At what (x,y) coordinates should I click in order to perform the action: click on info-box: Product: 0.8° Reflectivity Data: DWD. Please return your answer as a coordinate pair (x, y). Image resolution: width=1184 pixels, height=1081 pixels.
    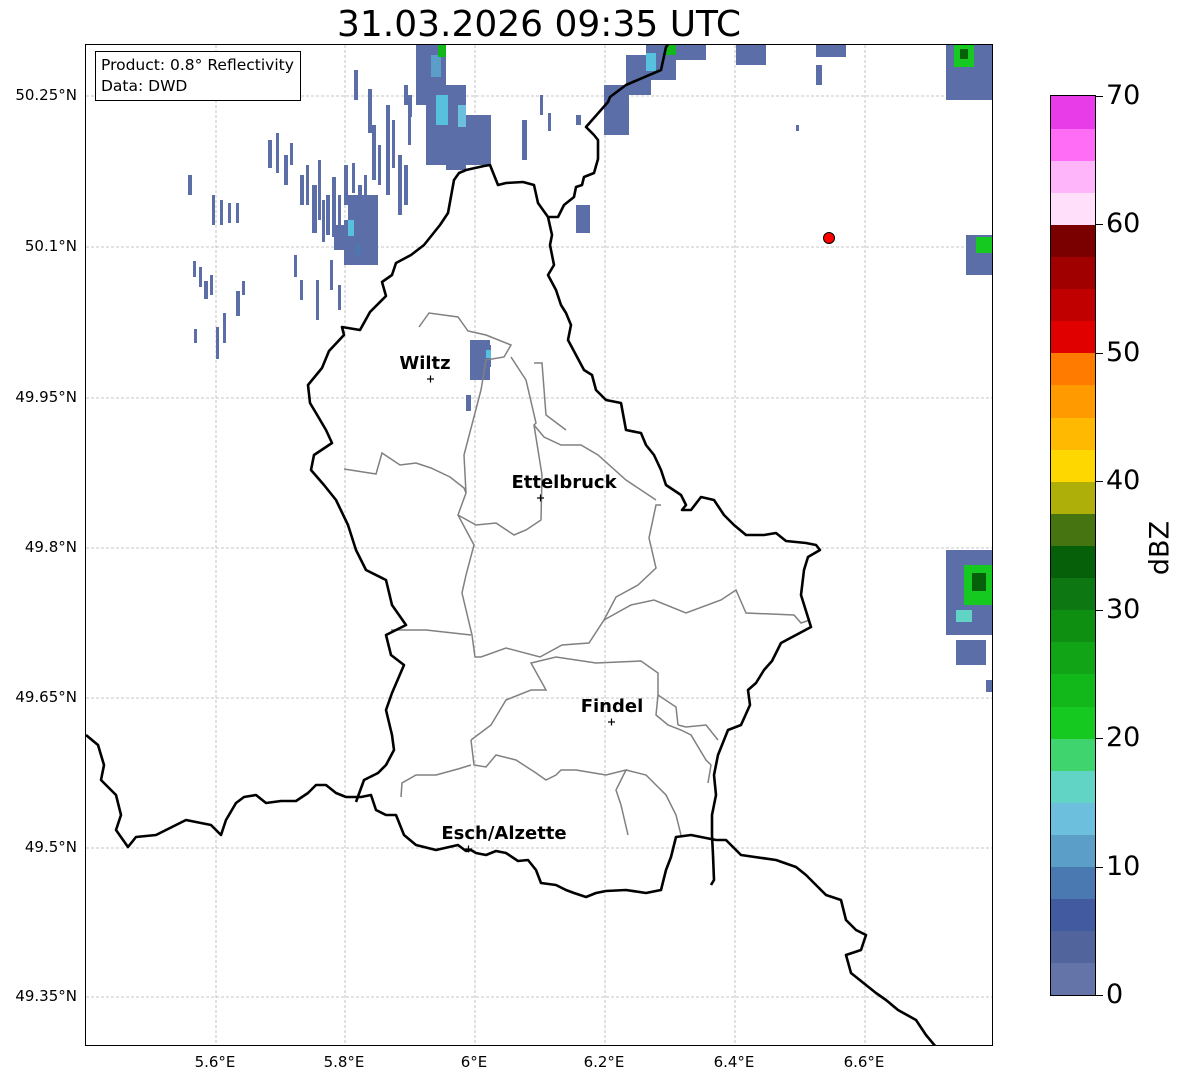
    Looking at the image, I should click on (198, 76).